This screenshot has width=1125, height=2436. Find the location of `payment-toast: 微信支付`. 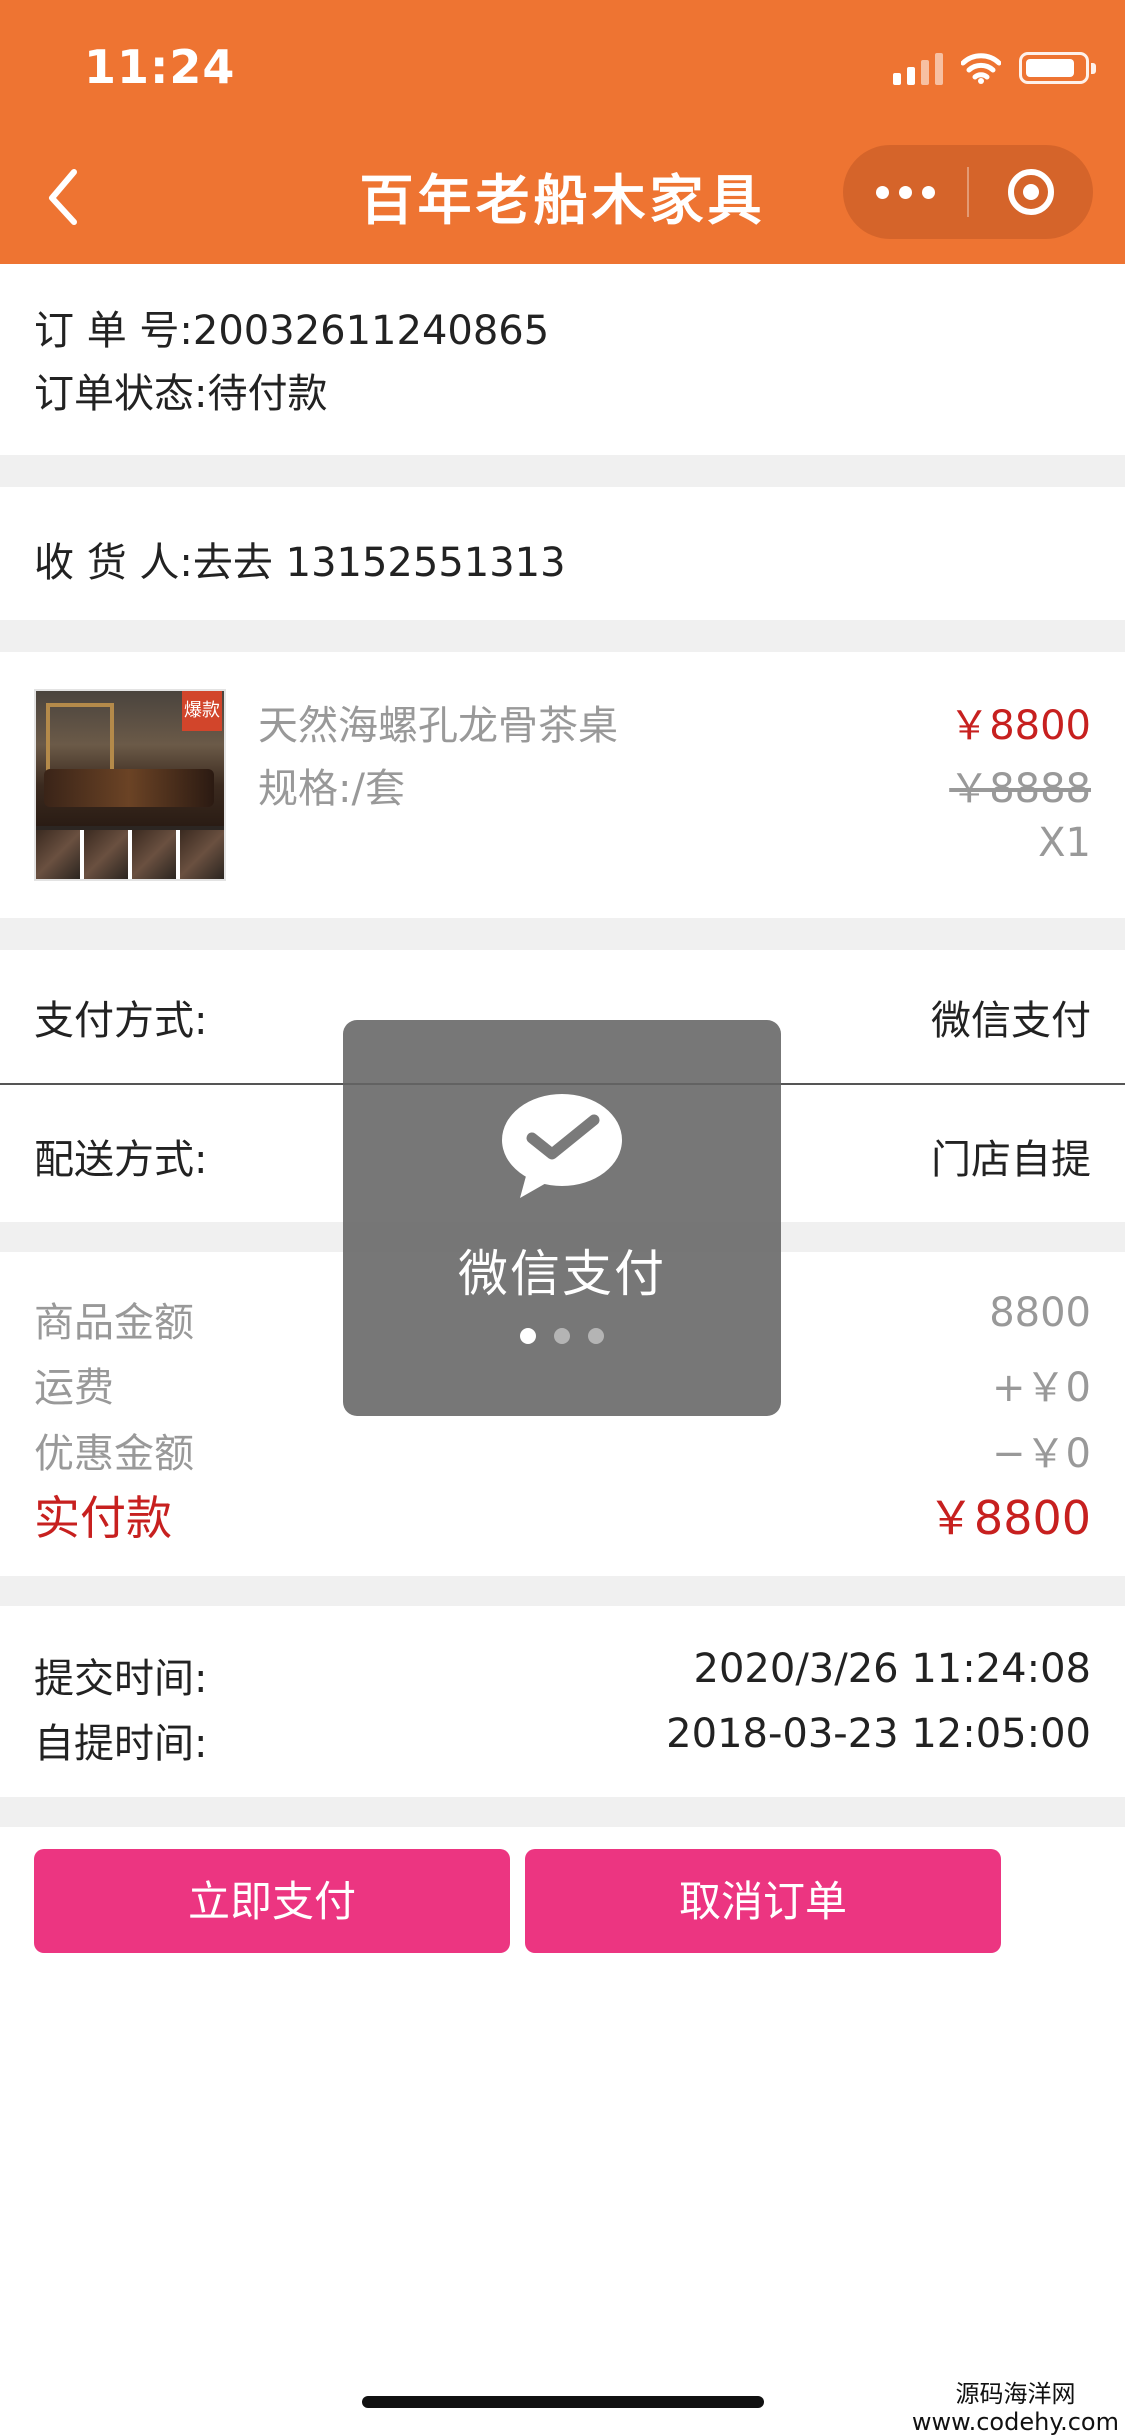

payment-toast: 微信支付 is located at coordinates (562, 1218).